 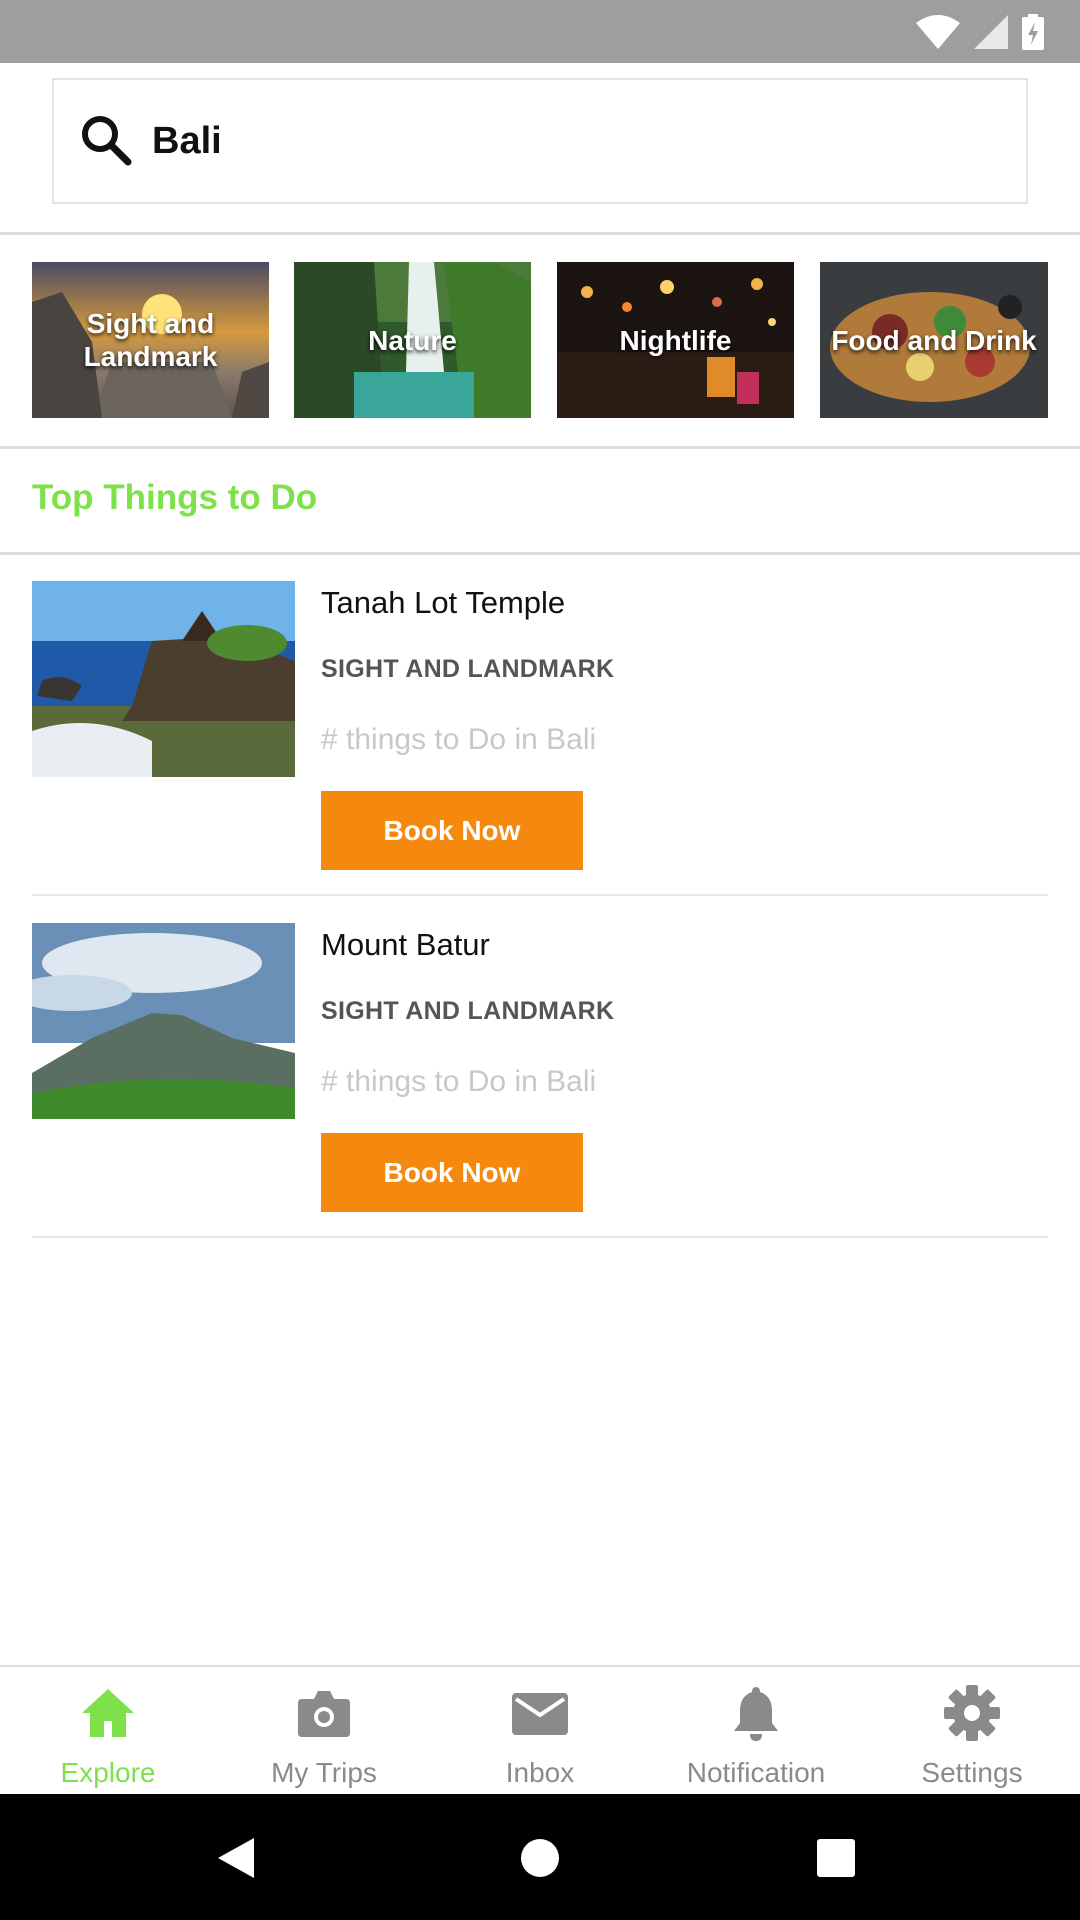 I want to click on nav-label: Inbox, so click(x=540, y=1772).